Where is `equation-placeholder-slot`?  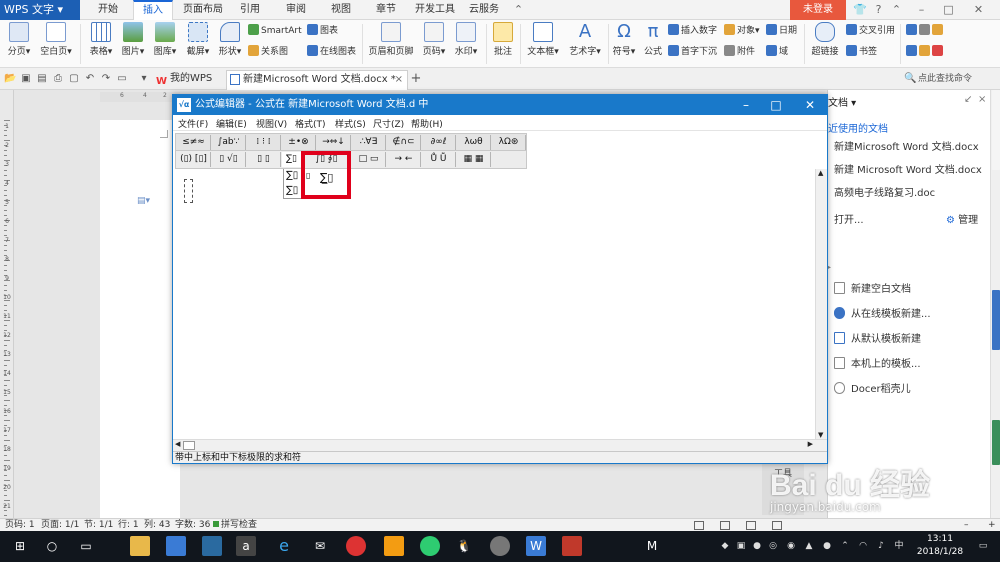 equation-placeholder-slot is located at coordinates (188, 191).